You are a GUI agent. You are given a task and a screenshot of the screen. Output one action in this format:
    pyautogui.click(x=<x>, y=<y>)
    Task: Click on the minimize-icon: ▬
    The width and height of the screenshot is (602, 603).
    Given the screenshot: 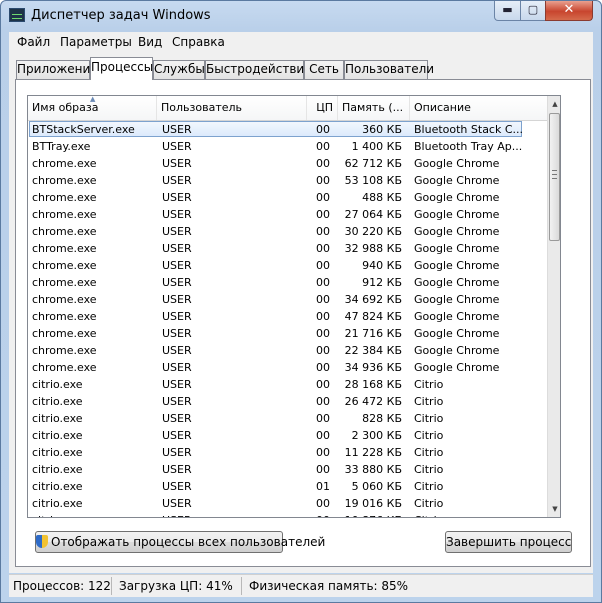 What is the action you would take?
    pyautogui.click(x=507, y=9)
    